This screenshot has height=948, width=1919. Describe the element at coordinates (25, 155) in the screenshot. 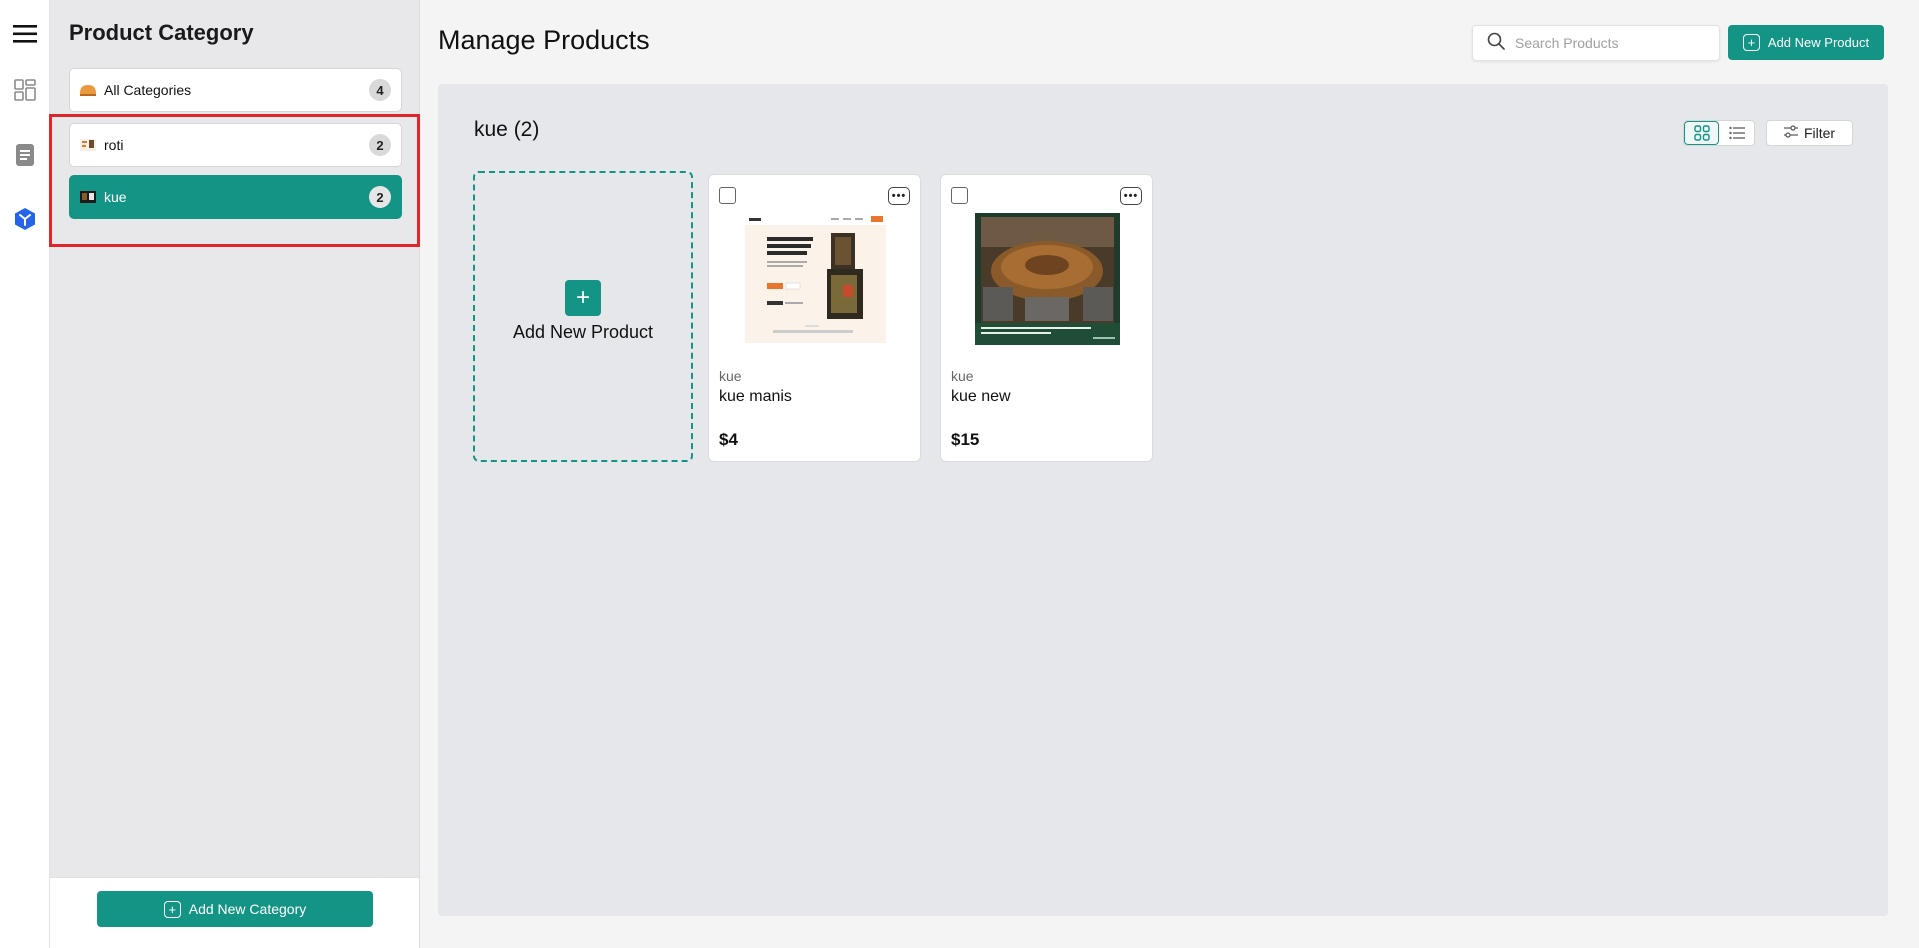

I see `document-icon` at that location.